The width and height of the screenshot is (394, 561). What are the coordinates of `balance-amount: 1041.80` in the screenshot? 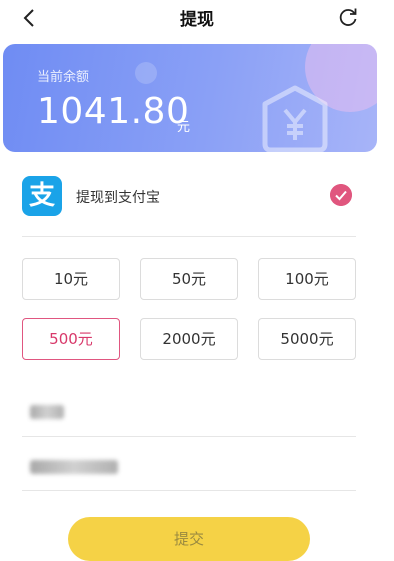 It's located at (113, 111).